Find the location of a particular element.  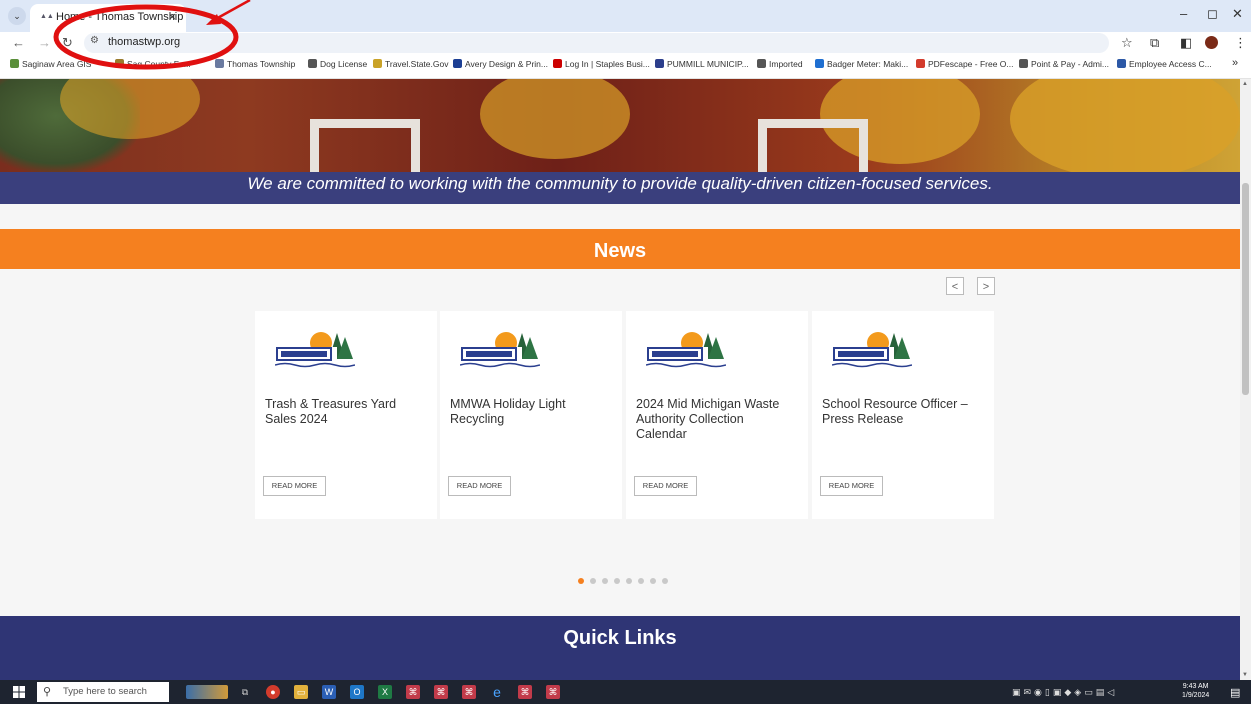

profile-avatar is located at coordinates (1211, 42).